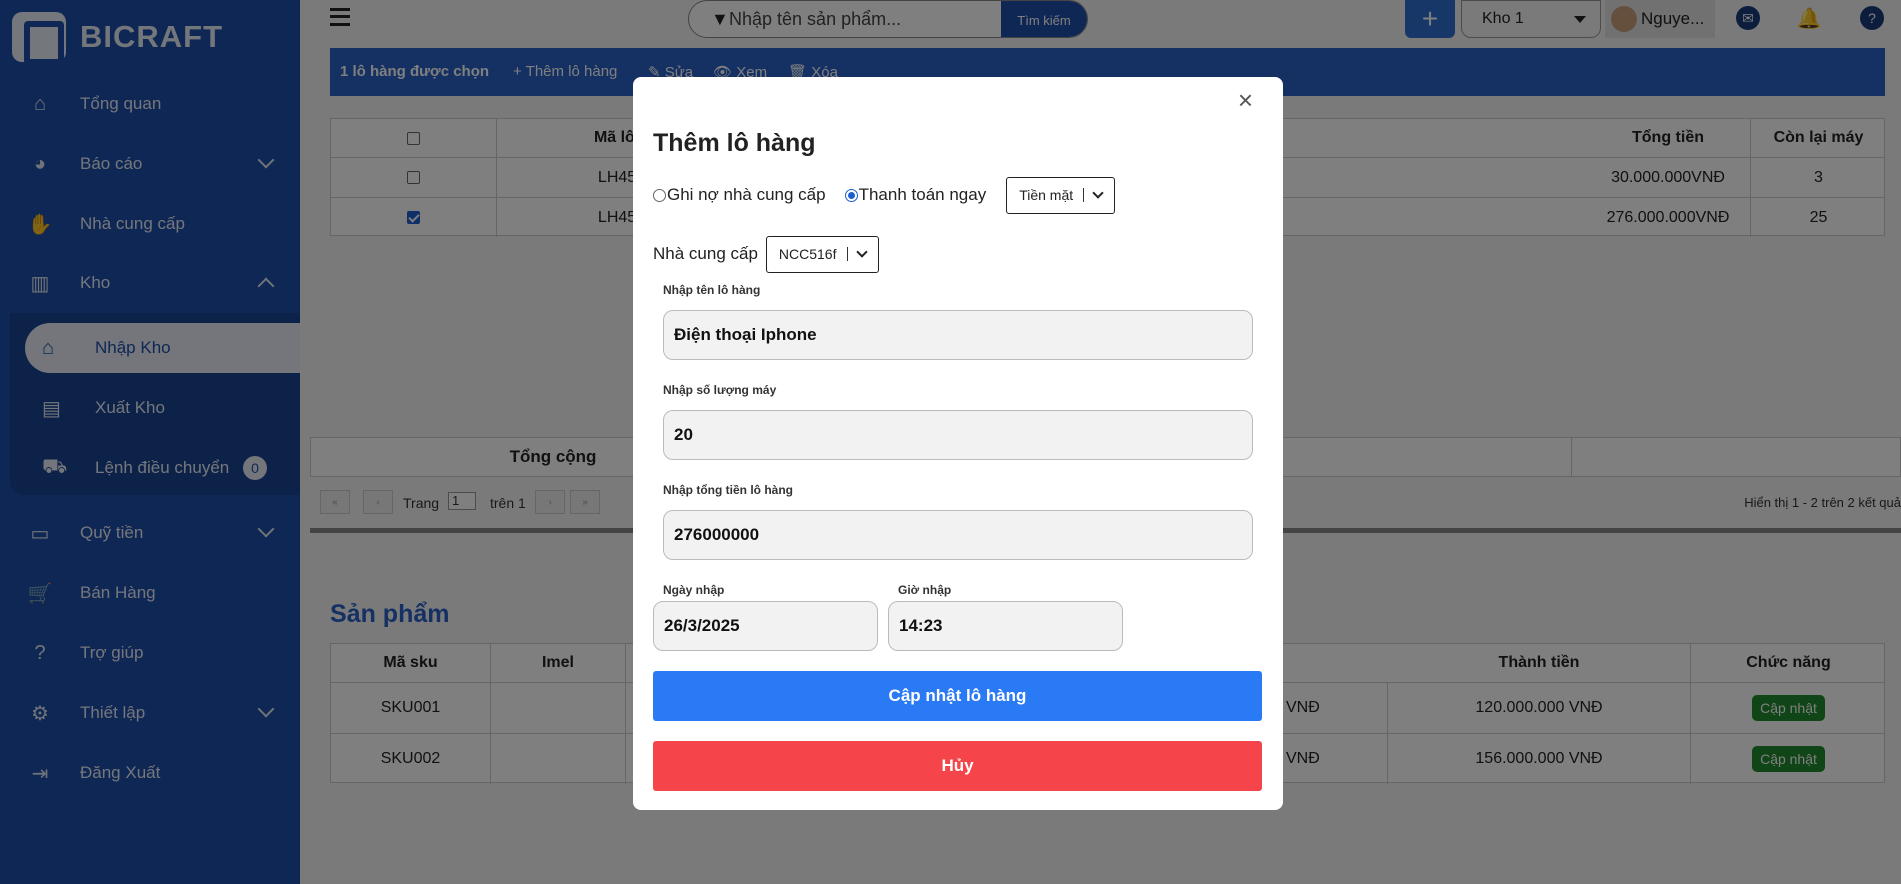 Image resolution: width=1901 pixels, height=884 pixels. Describe the element at coordinates (694, 590) in the screenshot. I see `date-label: Ngày nhập` at that location.